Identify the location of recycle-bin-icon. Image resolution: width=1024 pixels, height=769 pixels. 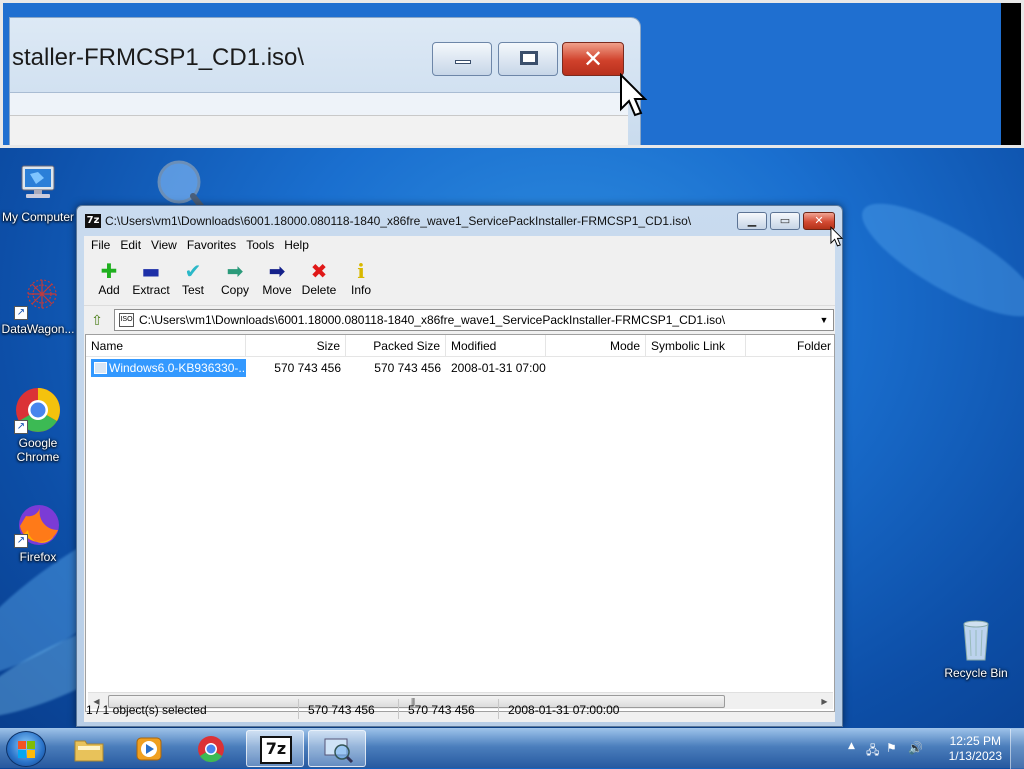
(976, 640).